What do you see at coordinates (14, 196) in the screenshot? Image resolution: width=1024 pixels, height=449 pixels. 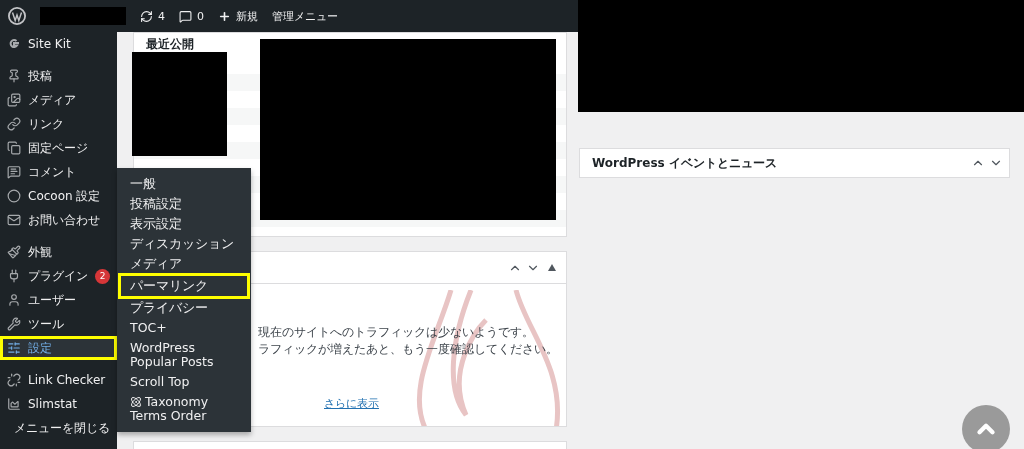 I see `circle-icon` at bounding box center [14, 196].